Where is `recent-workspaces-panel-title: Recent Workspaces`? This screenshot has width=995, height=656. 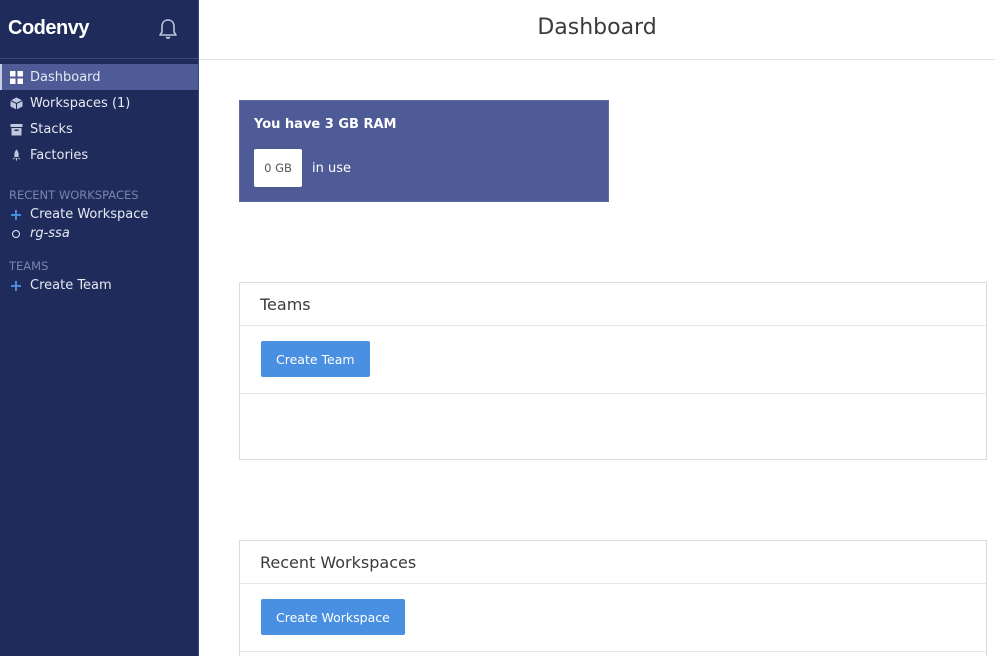 recent-workspaces-panel-title: Recent Workspaces is located at coordinates (613, 562).